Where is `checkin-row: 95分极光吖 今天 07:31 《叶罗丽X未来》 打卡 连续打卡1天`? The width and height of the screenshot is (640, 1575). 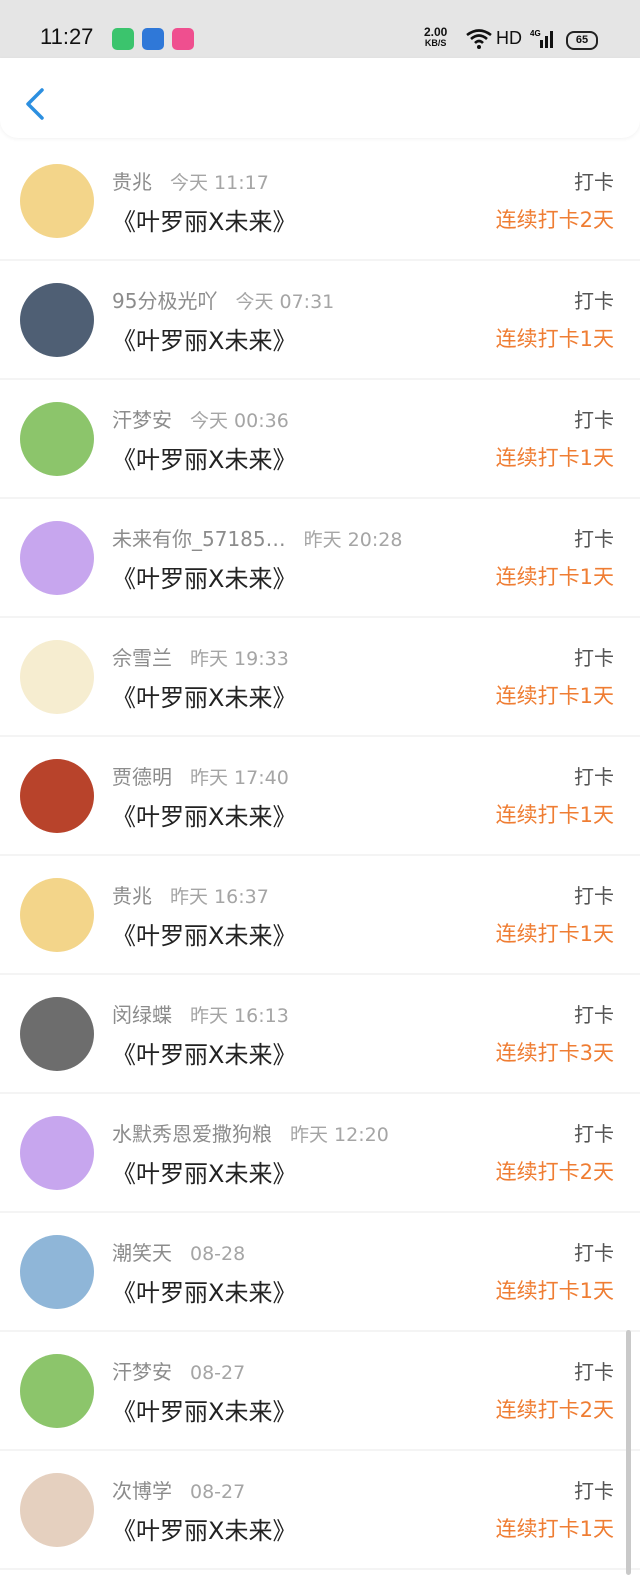 checkin-row: 95分极光吖 今天 07:31 《叶罗丽X未来》 打卡 连续打卡1天 is located at coordinates (320, 320).